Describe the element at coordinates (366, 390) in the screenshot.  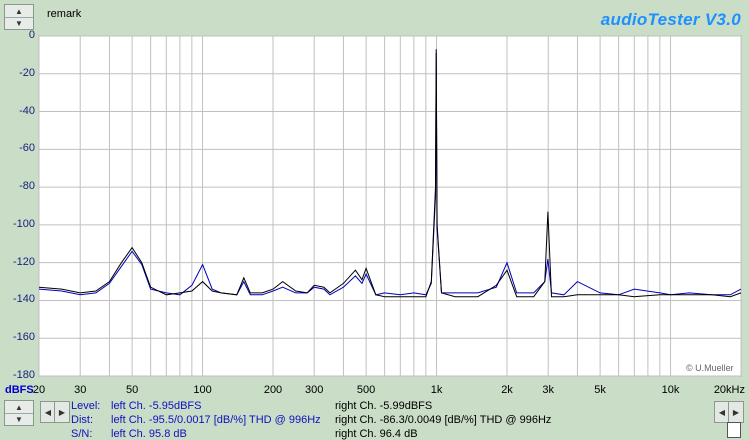
I see `x-tick-label: 500` at that location.